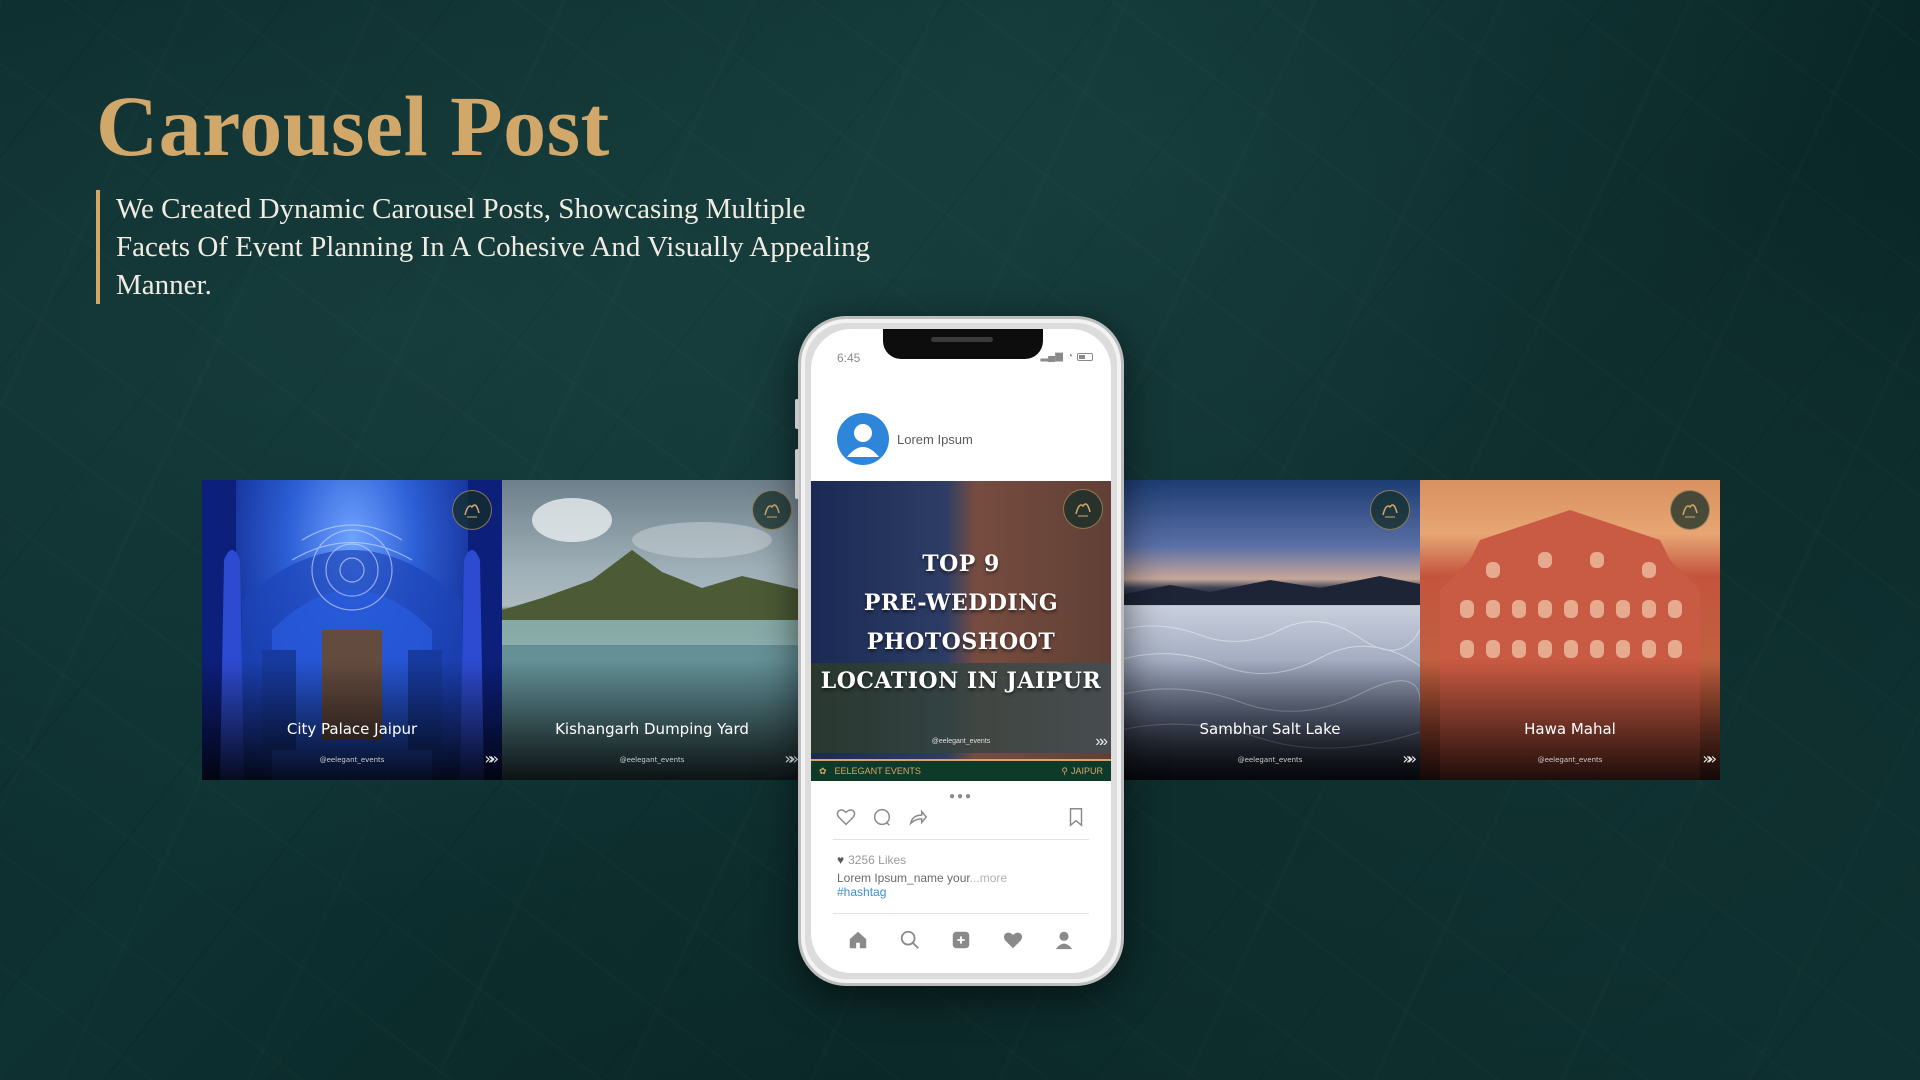 This screenshot has width=1920, height=1080. What do you see at coordinates (1270, 630) in the screenshot?
I see `carousel-card-sambhar: Sambhar Salt Lake @eelegant_events »»` at bounding box center [1270, 630].